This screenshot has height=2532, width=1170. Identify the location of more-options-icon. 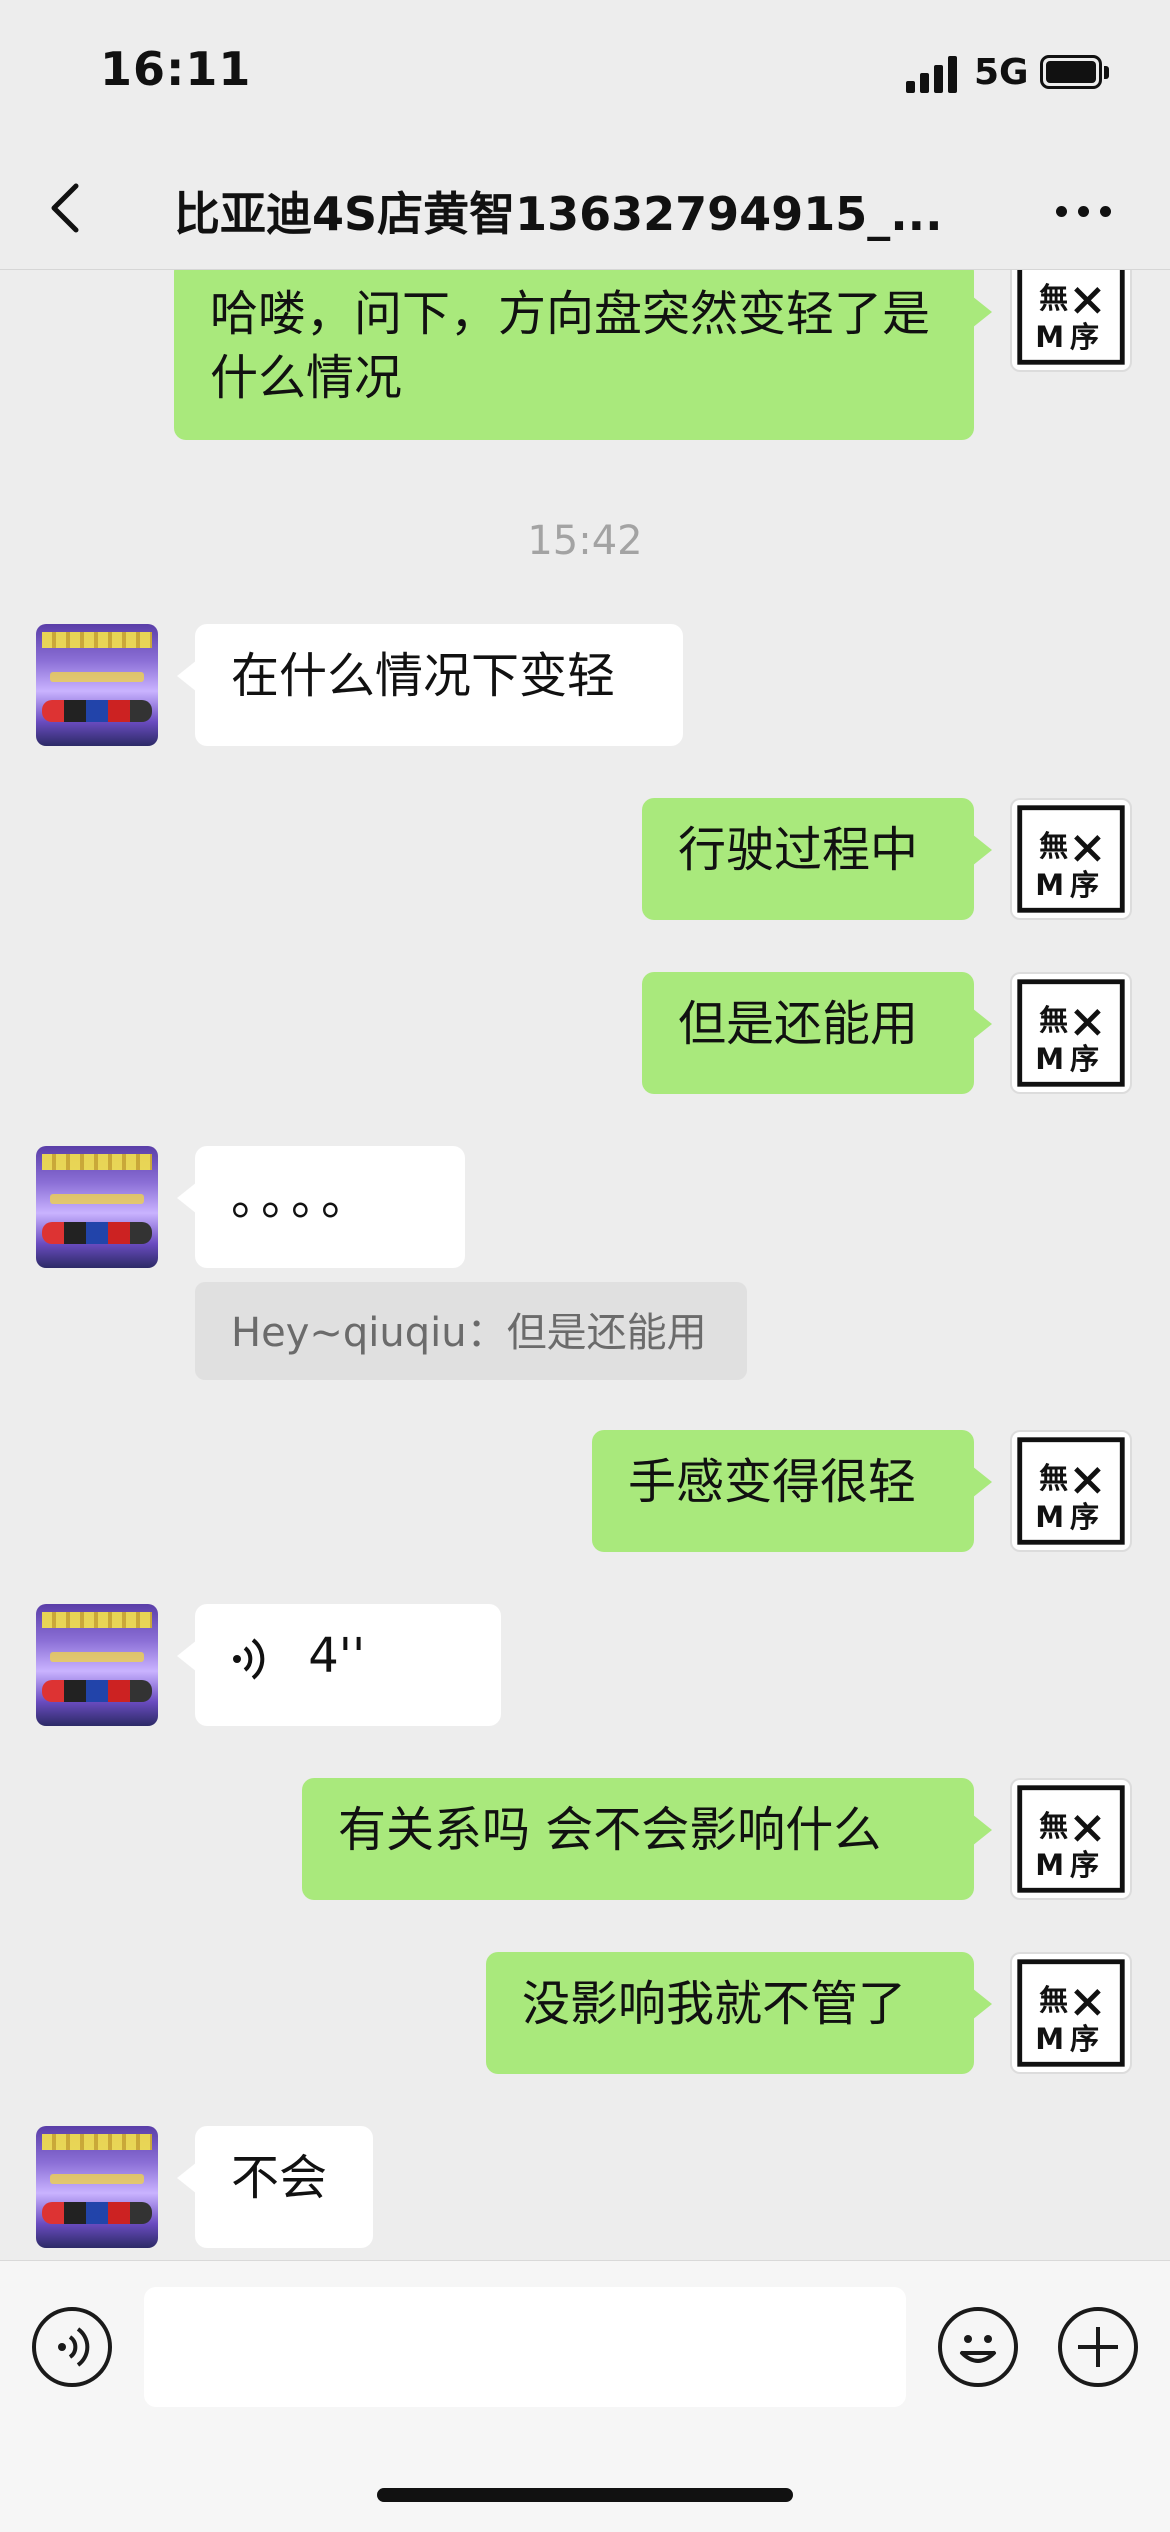
(1084, 210).